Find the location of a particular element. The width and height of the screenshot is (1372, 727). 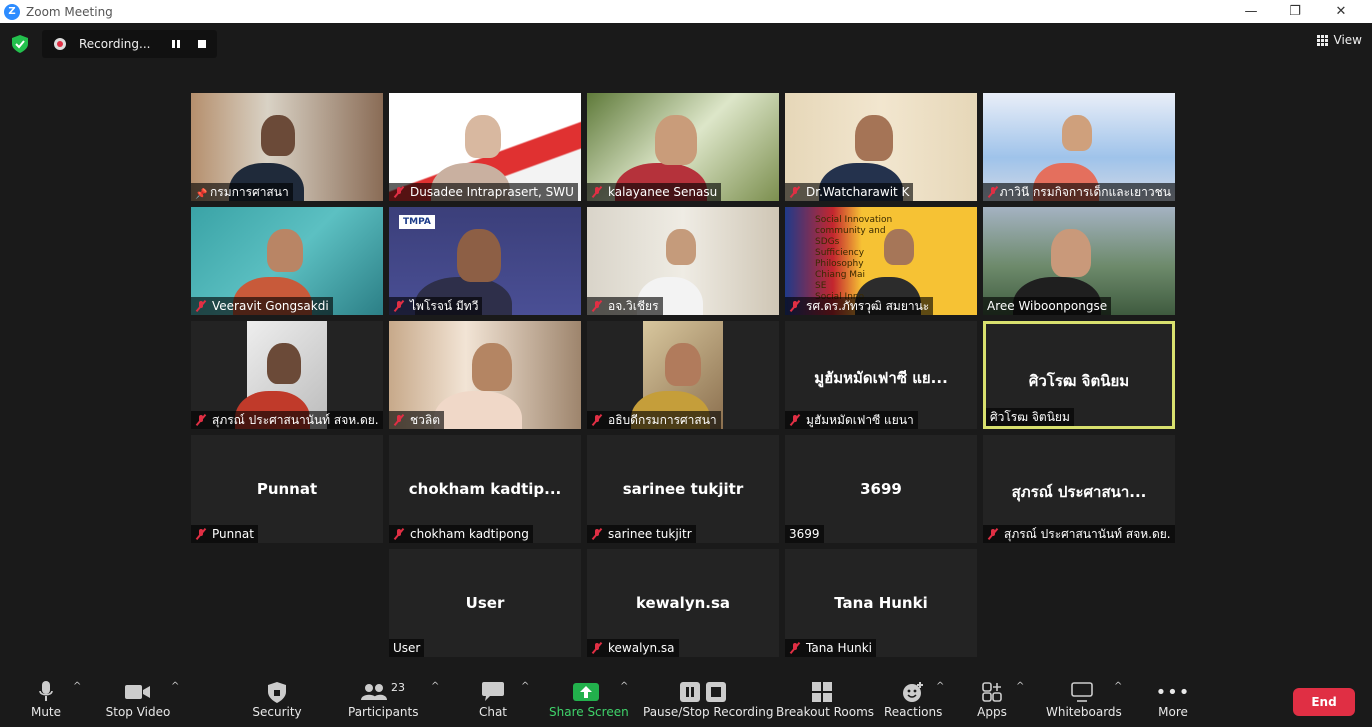

participant-name-label: ไพโรจน์ มีทวี is located at coordinates (436, 306).